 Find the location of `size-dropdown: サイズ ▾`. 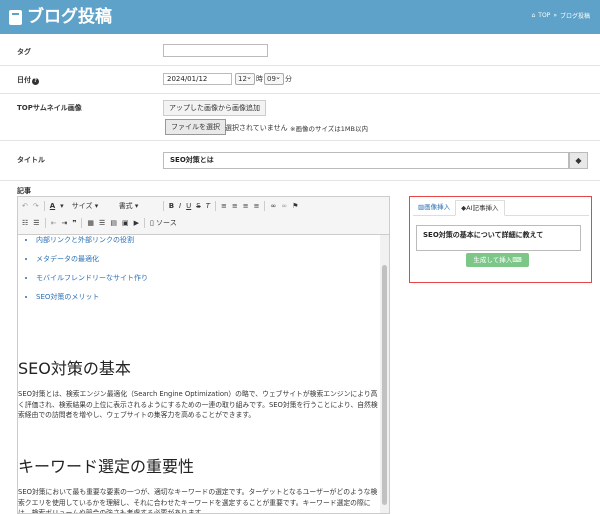

size-dropdown: サイズ ▾ is located at coordinates (90, 206).